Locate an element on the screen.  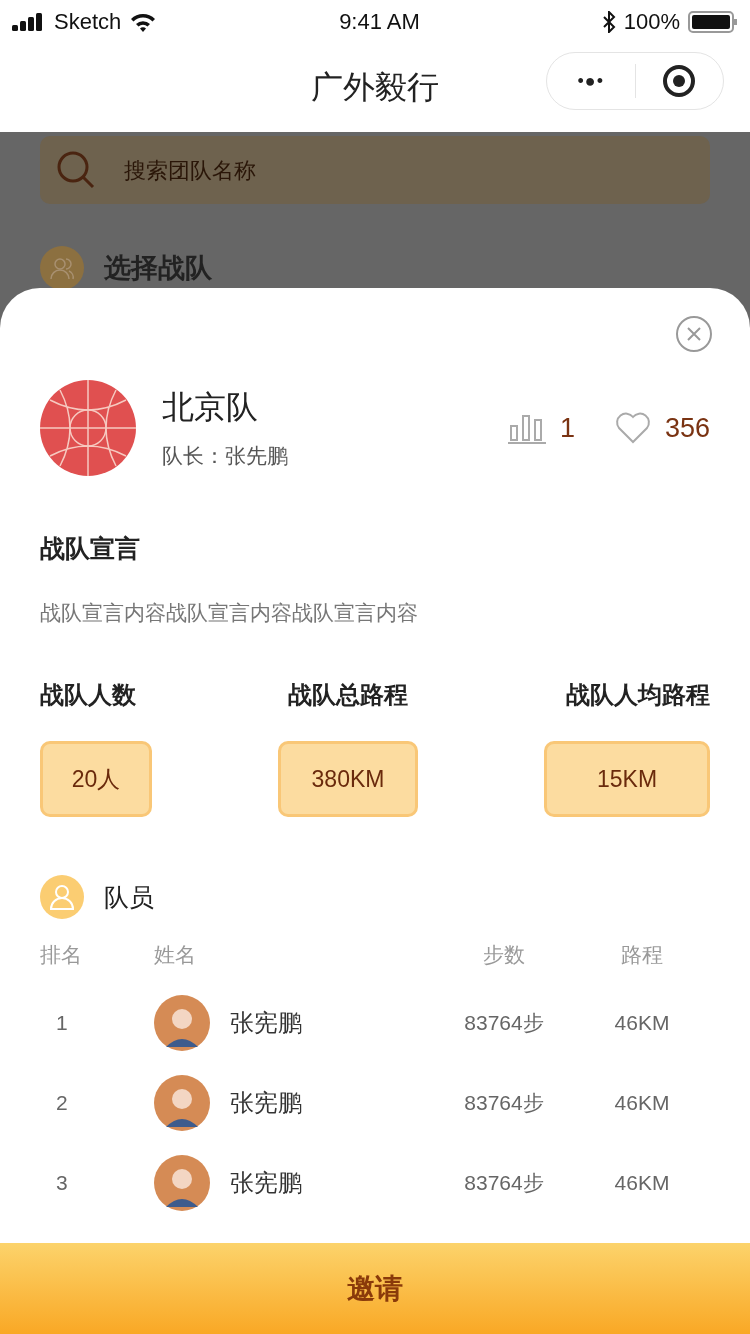
wifi-icon is located at coordinates (143, 22).